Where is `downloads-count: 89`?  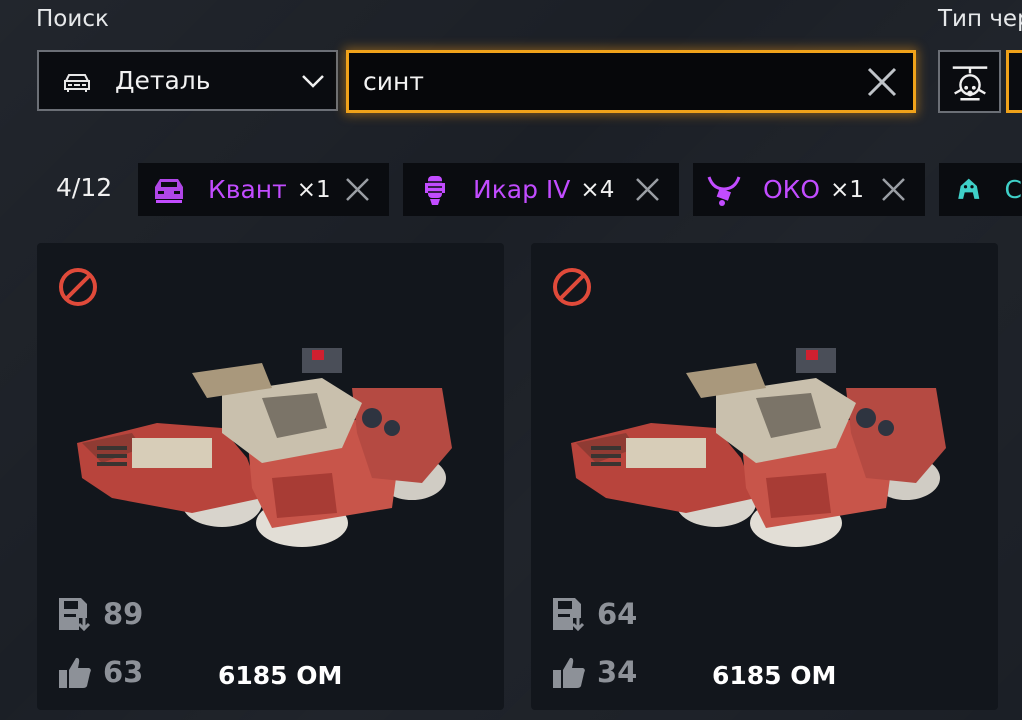 downloads-count: 89 is located at coordinates (123, 614).